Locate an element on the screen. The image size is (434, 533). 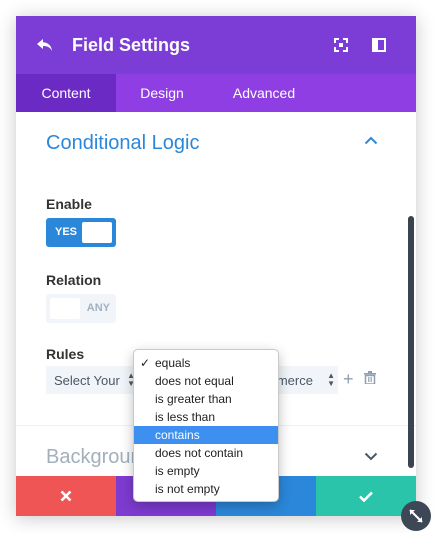
tab-advanced: Advanced is located at coordinates (264, 93).